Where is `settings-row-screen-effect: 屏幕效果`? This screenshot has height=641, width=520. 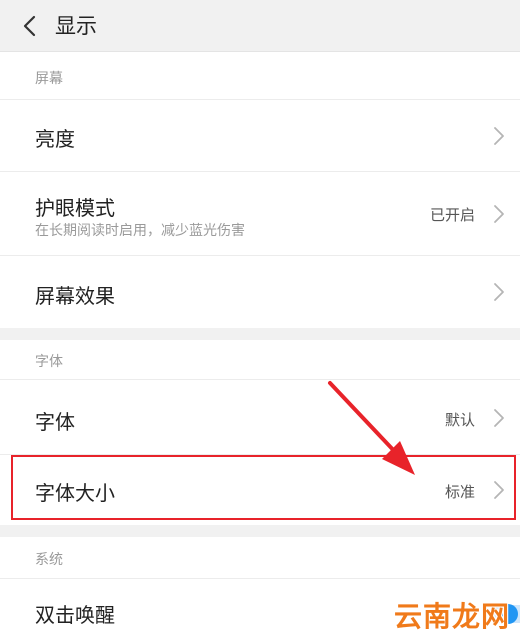 settings-row-screen-effect: 屏幕效果 is located at coordinates (260, 292).